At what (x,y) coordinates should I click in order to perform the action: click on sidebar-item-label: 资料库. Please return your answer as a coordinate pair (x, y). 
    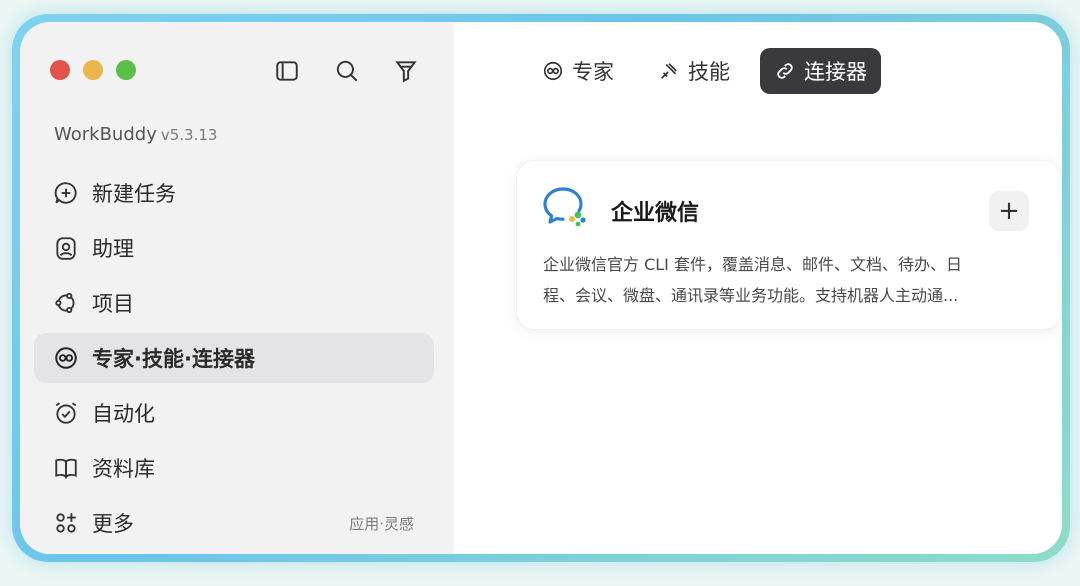
    Looking at the image, I should click on (123, 469).